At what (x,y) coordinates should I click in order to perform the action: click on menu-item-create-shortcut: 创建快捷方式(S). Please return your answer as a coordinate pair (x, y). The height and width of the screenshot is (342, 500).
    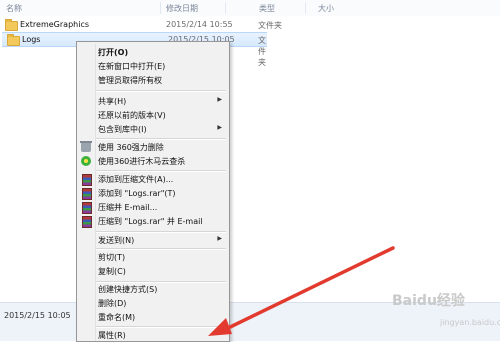
    Looking at the image, I should click on (153, 289).